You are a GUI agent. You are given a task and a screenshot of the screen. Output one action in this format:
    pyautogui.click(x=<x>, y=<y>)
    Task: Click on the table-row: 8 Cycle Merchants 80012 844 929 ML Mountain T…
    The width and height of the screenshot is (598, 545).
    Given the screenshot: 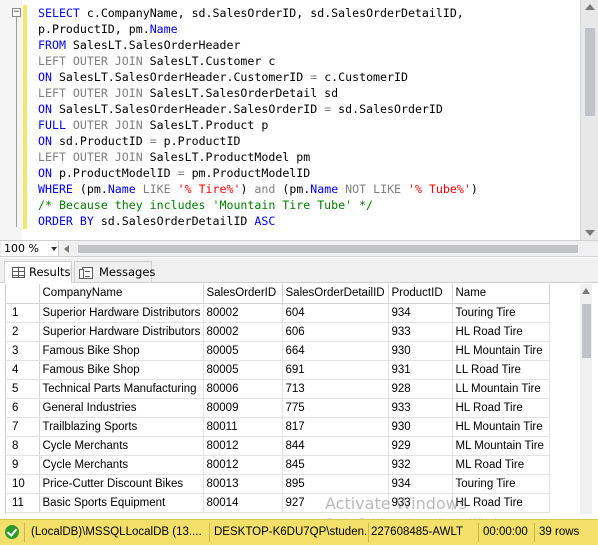 What is the action you would take?
    pyautogui.click(x=278, y=446)
    